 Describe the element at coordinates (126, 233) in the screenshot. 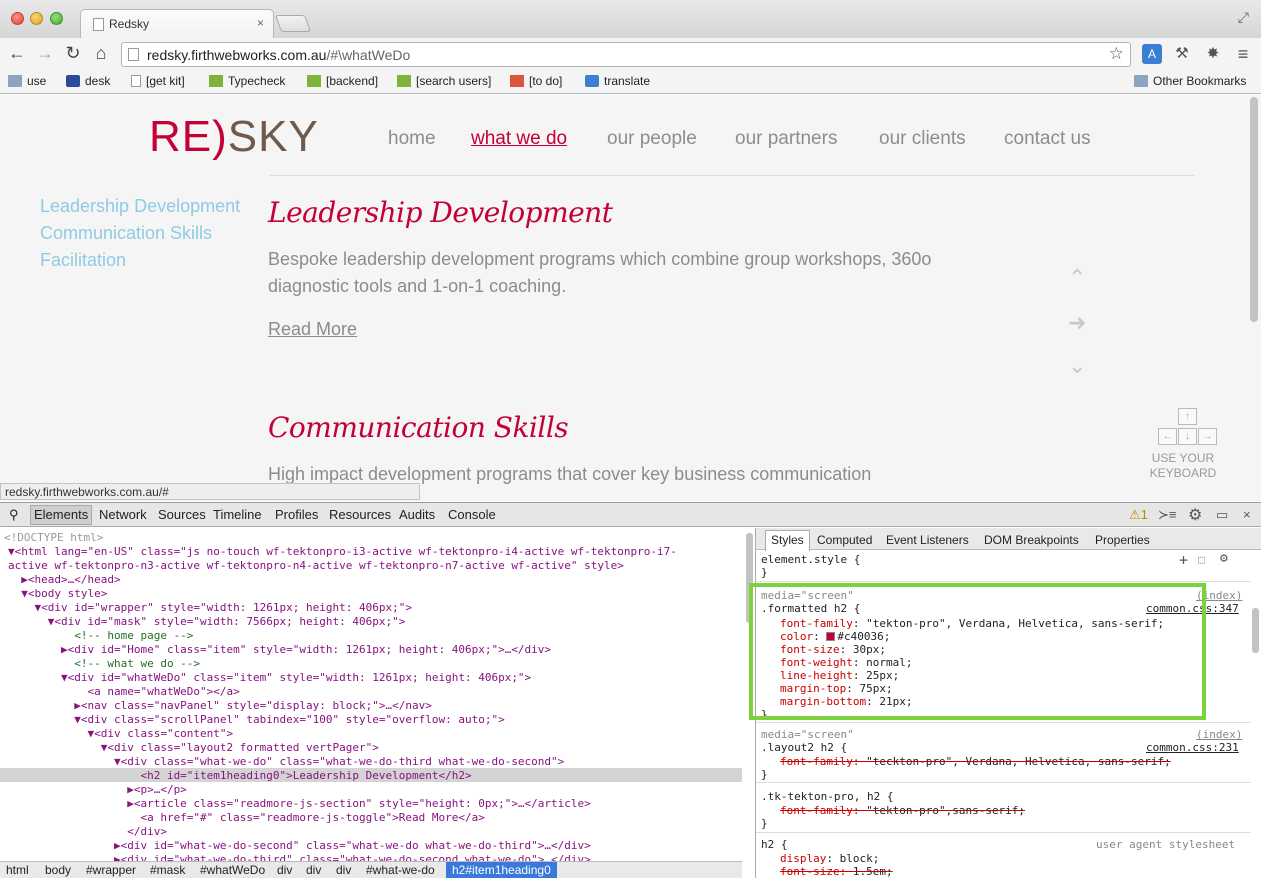

I see `subnav-communication-skills: Communication Skills` at that location.